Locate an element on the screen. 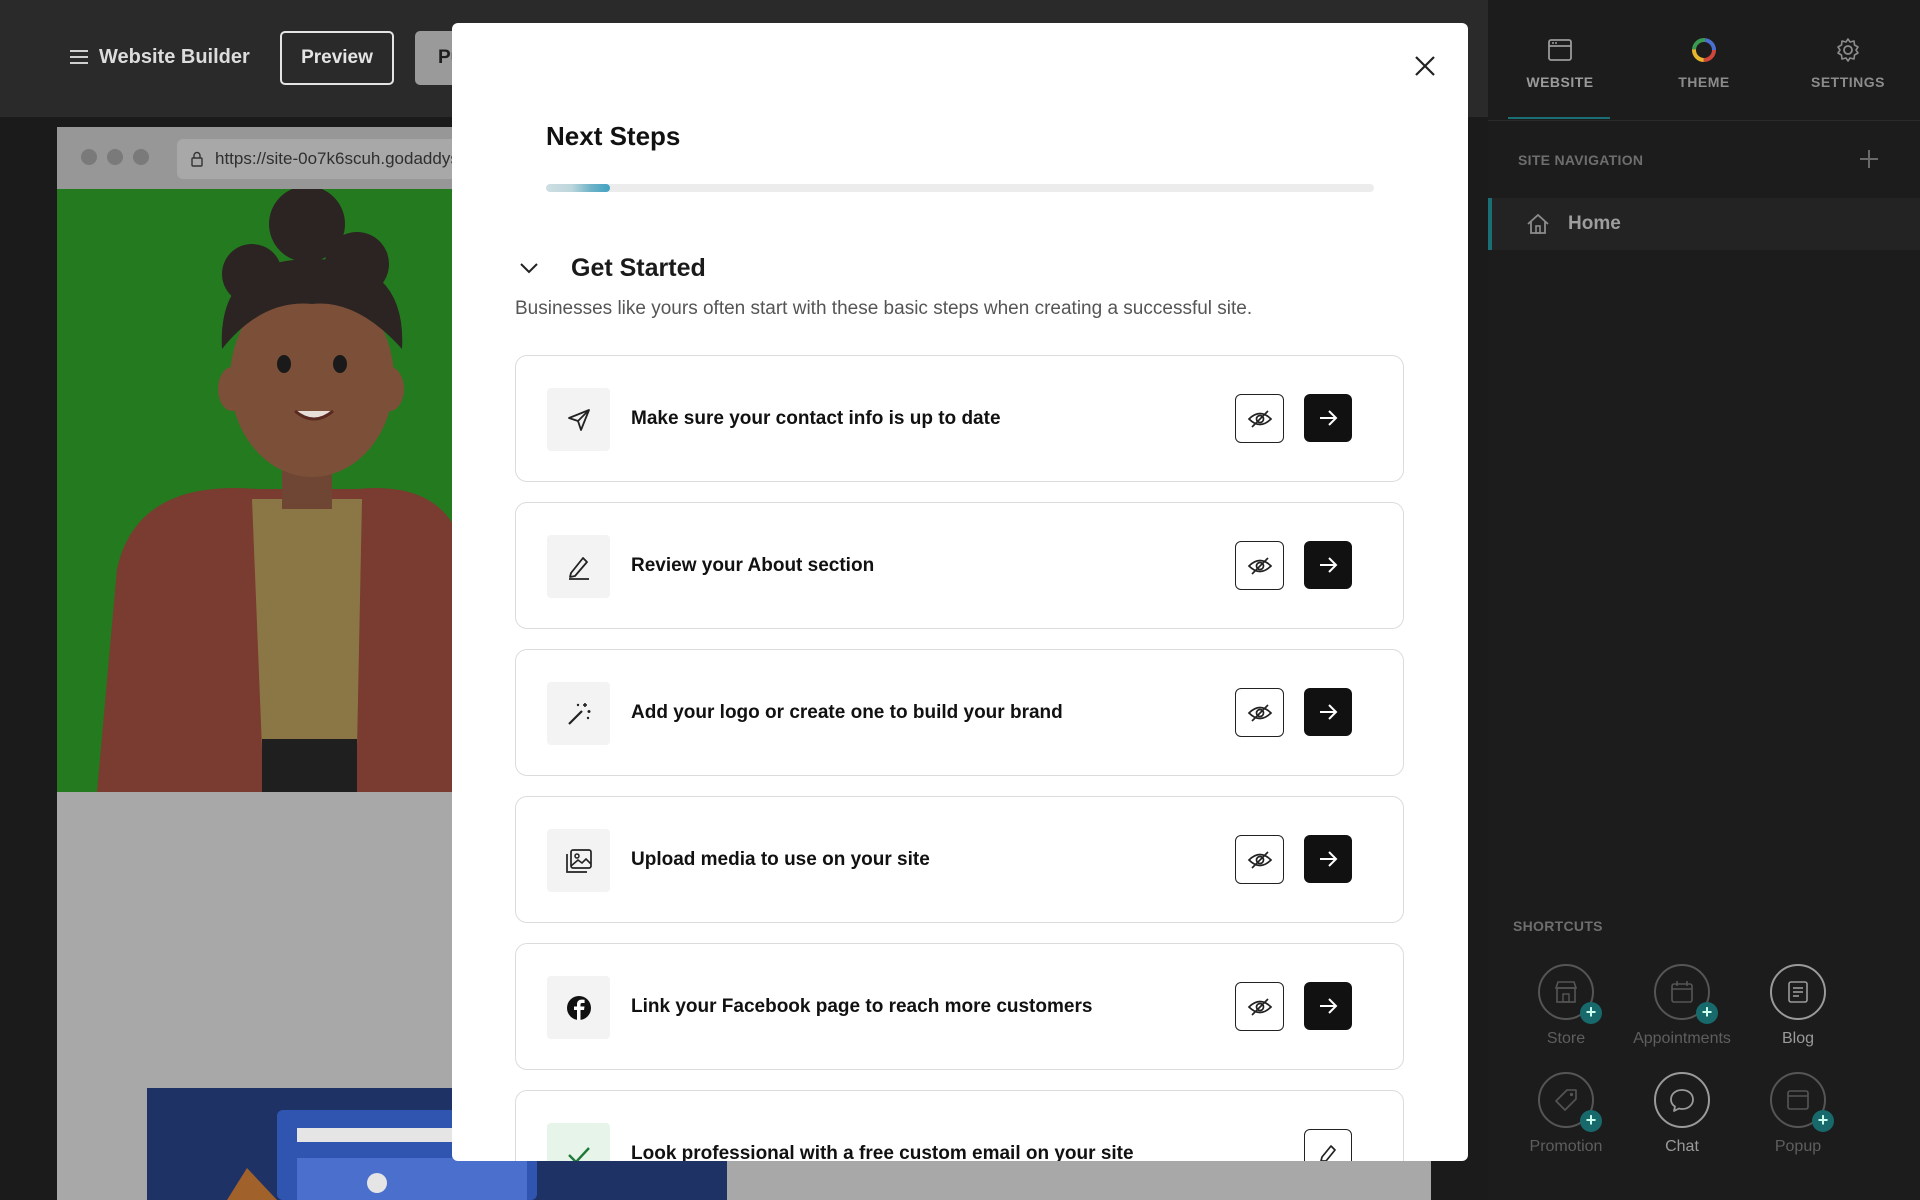  promotion-button: + is located at coordinates (1570, 1102).